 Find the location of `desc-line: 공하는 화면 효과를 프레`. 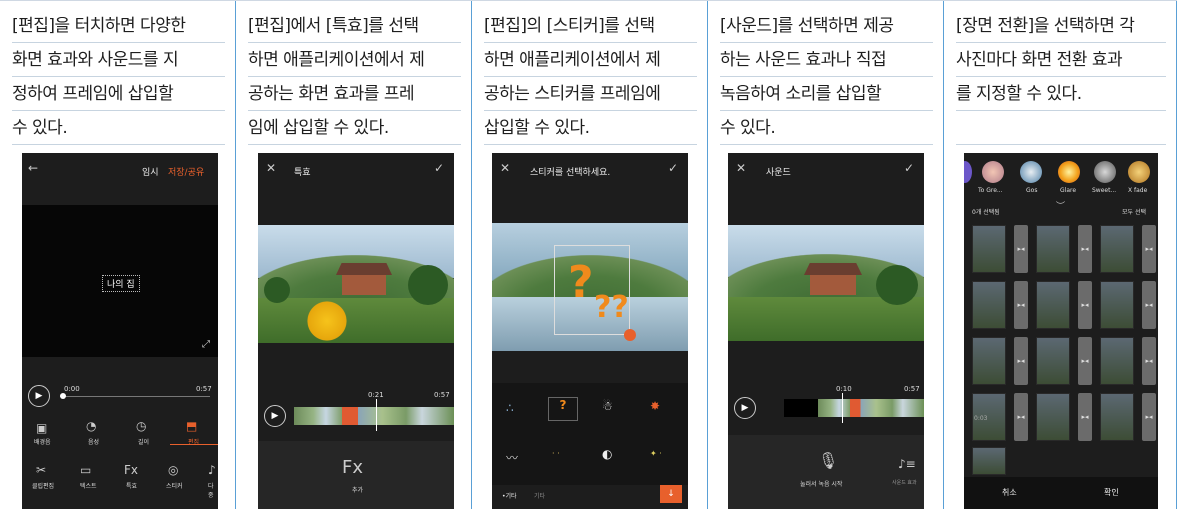

desc-line: 공하는 화면 효과를 프레 is located at coordinates (354, 94).